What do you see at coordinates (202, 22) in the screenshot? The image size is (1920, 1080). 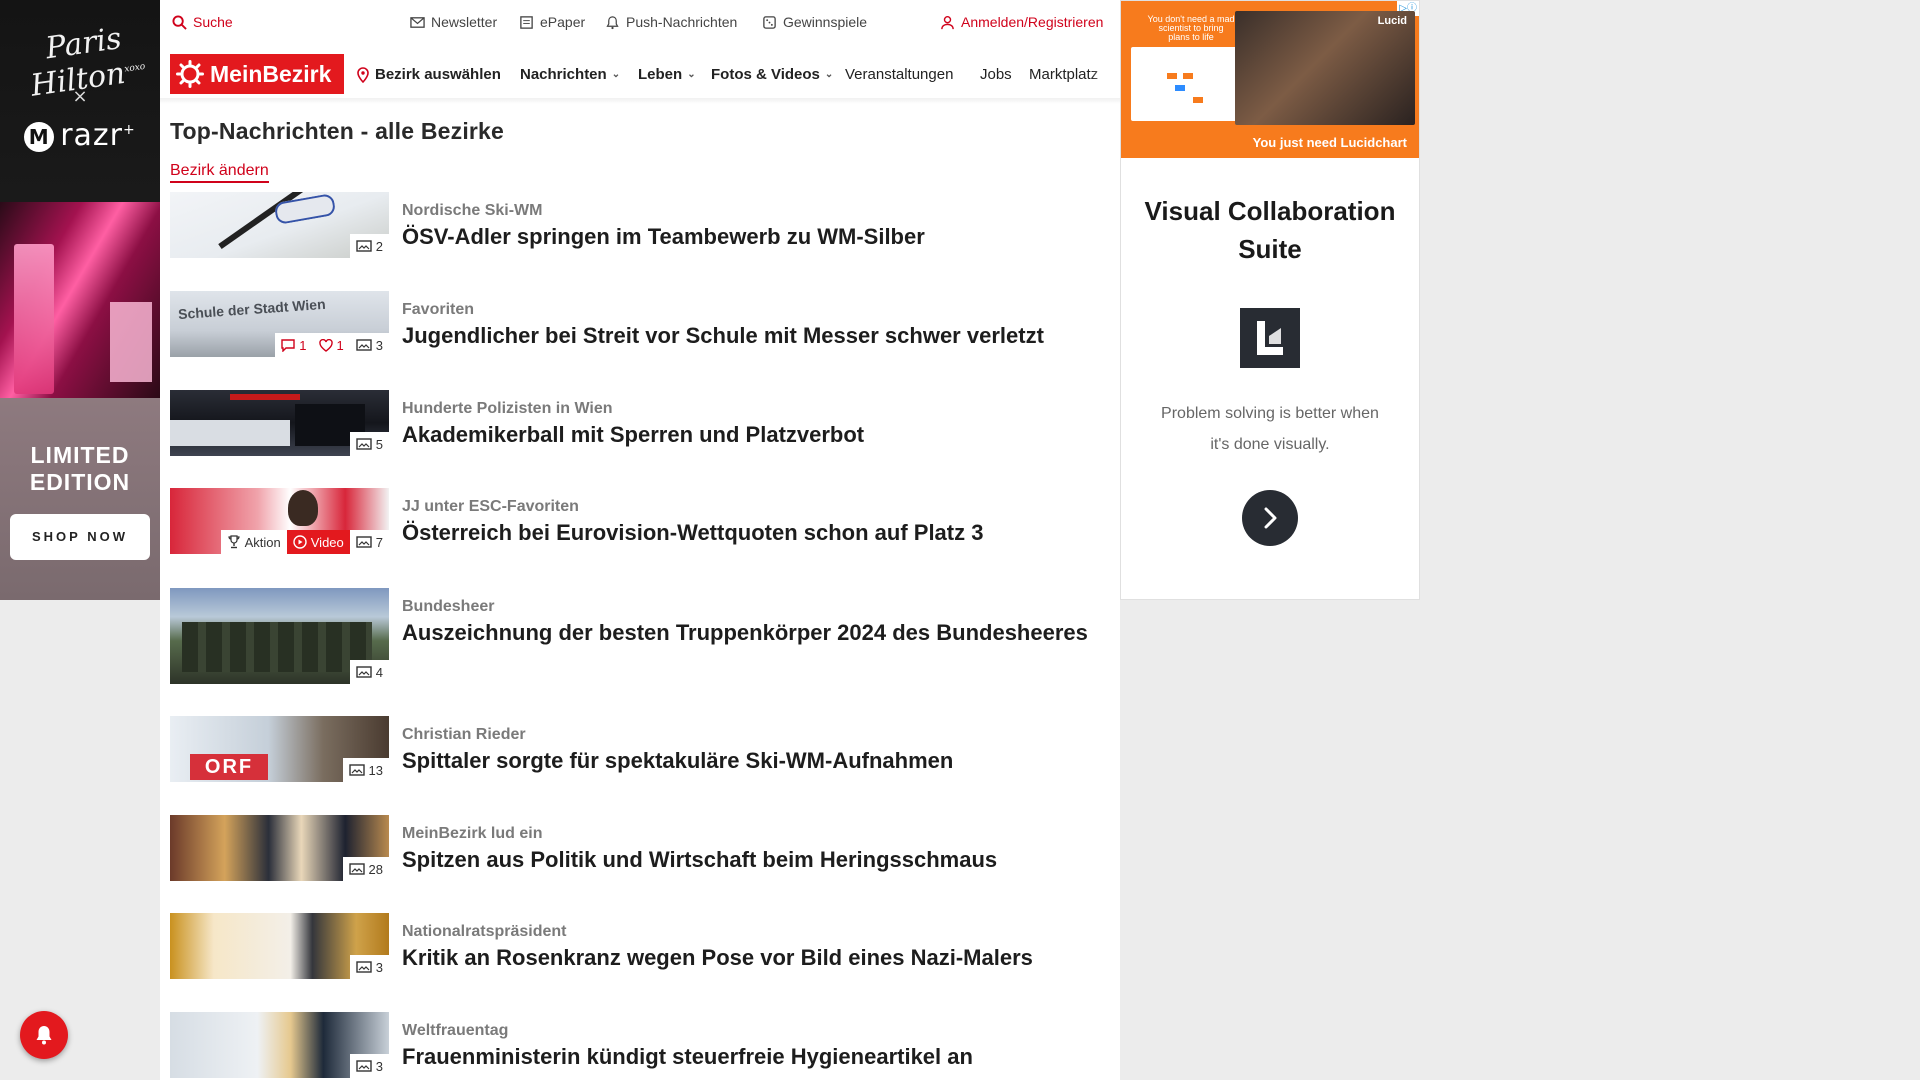 I see `search-link: Suche` at bounding box center [202, 22].